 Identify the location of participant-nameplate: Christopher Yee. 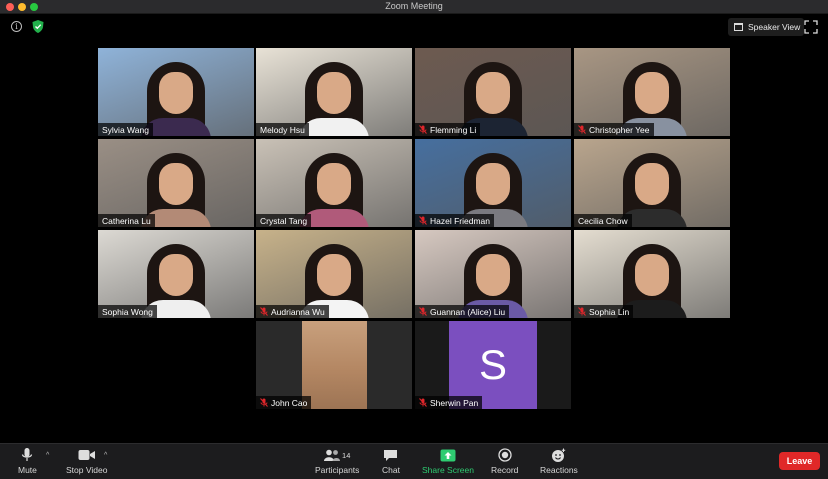
(614, 129).